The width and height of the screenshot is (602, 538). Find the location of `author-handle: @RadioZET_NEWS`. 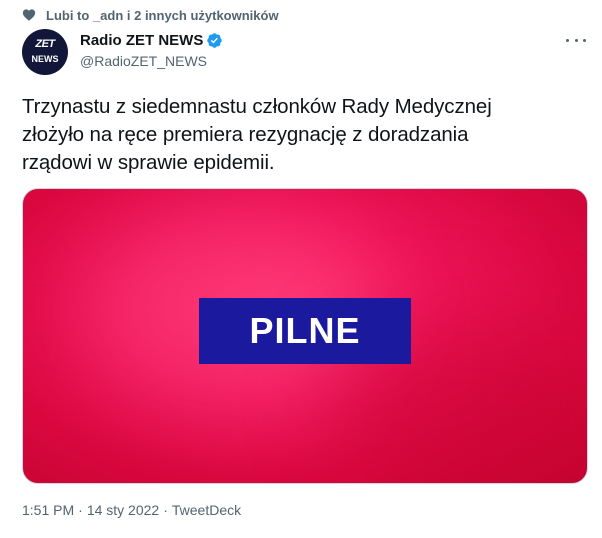

author-handle: @RadioZET_NEWS is located at coordinates (151, 61).